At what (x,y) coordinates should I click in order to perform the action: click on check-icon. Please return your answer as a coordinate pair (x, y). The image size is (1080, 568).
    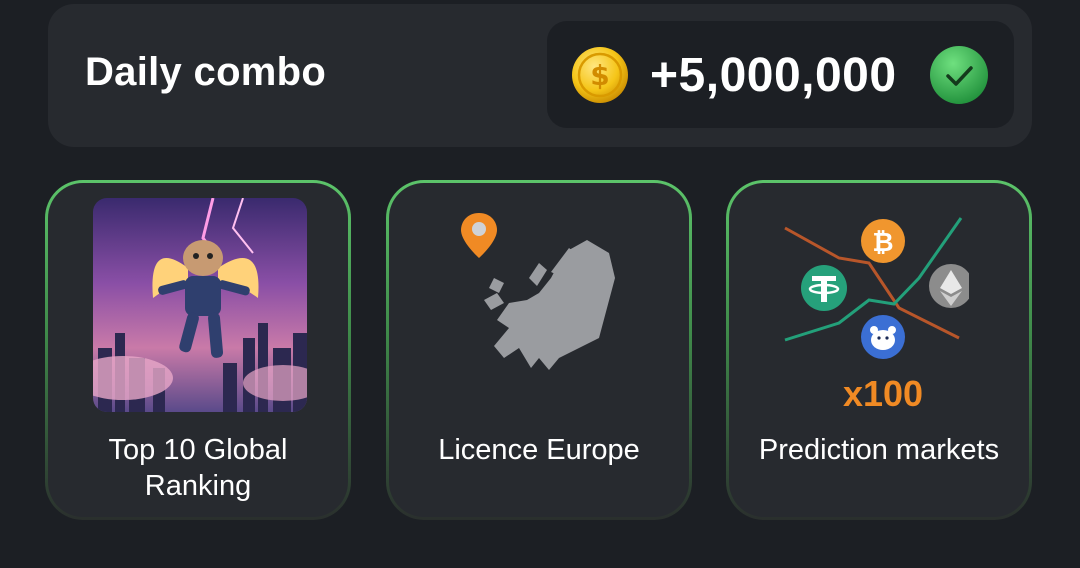
    Looking at the image, I should click on (959, 75).